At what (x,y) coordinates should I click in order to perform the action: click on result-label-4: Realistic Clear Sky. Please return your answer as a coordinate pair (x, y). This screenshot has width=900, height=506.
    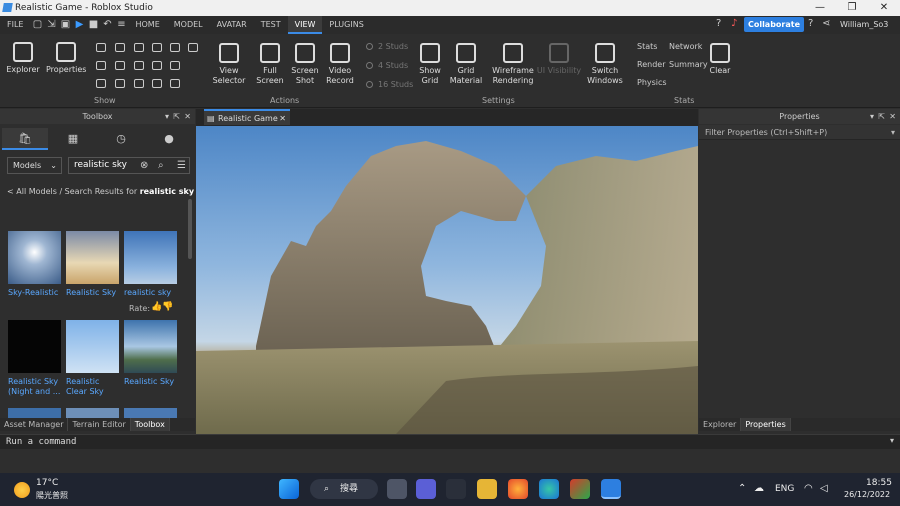
    Looking at the image, I should click on (92, 387).